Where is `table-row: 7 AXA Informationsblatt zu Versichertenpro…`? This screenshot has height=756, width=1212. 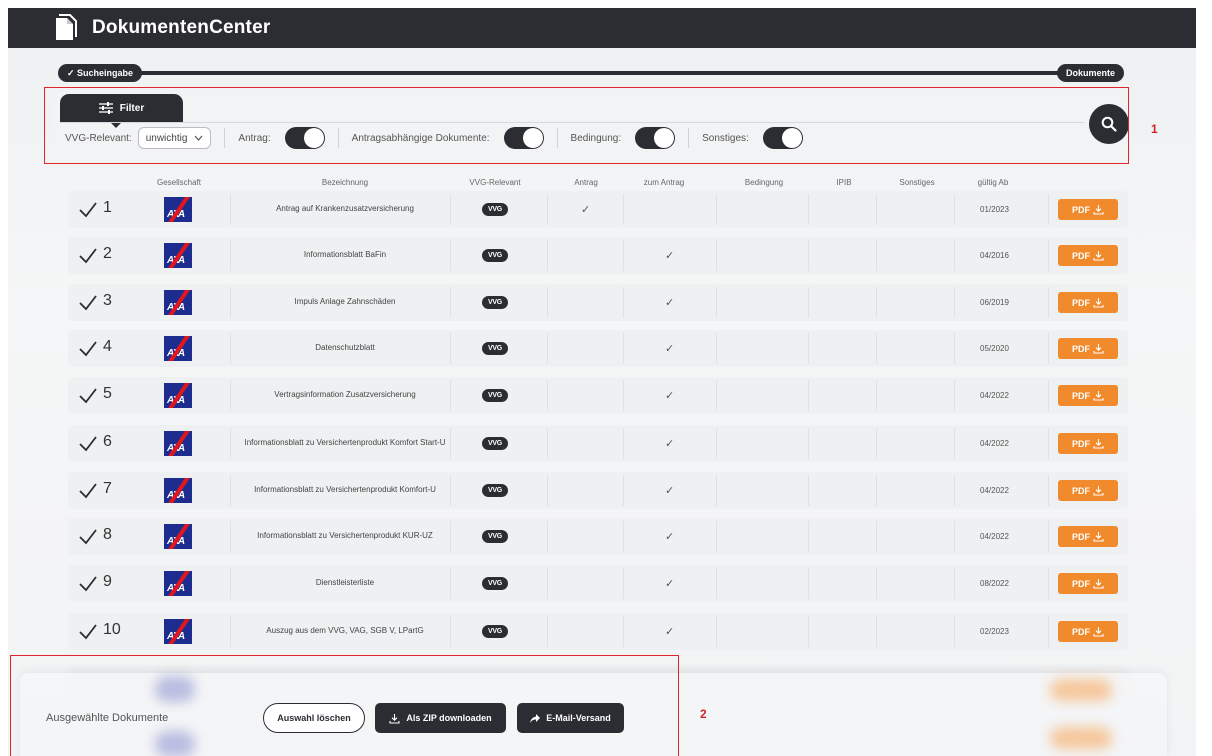
table-row: 7 AXA Informationsblatt zu Versichertenpro… is located at coordinates (598, 490).